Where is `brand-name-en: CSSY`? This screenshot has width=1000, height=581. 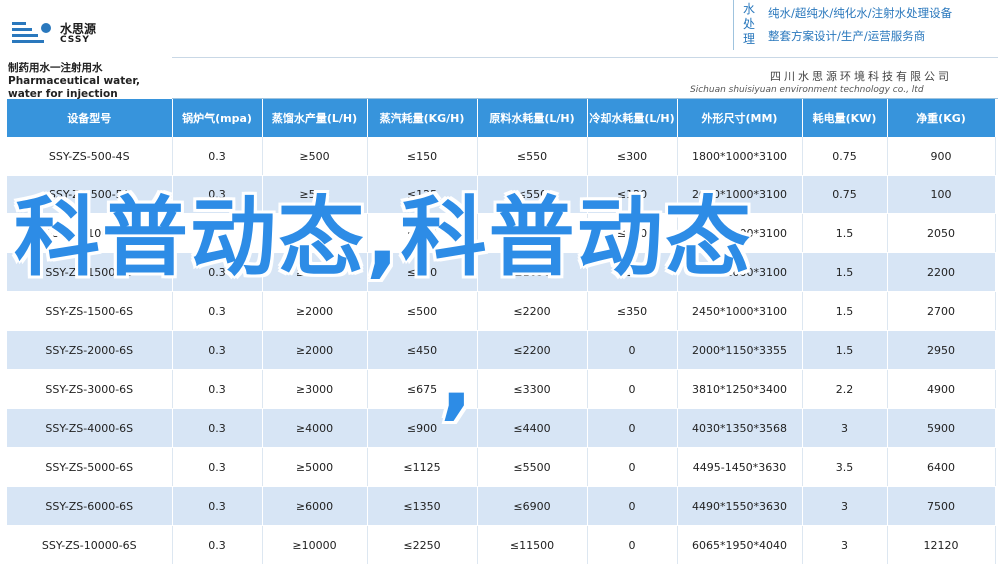
brand-name-en: CSSY is located at coordinates (75, 40).